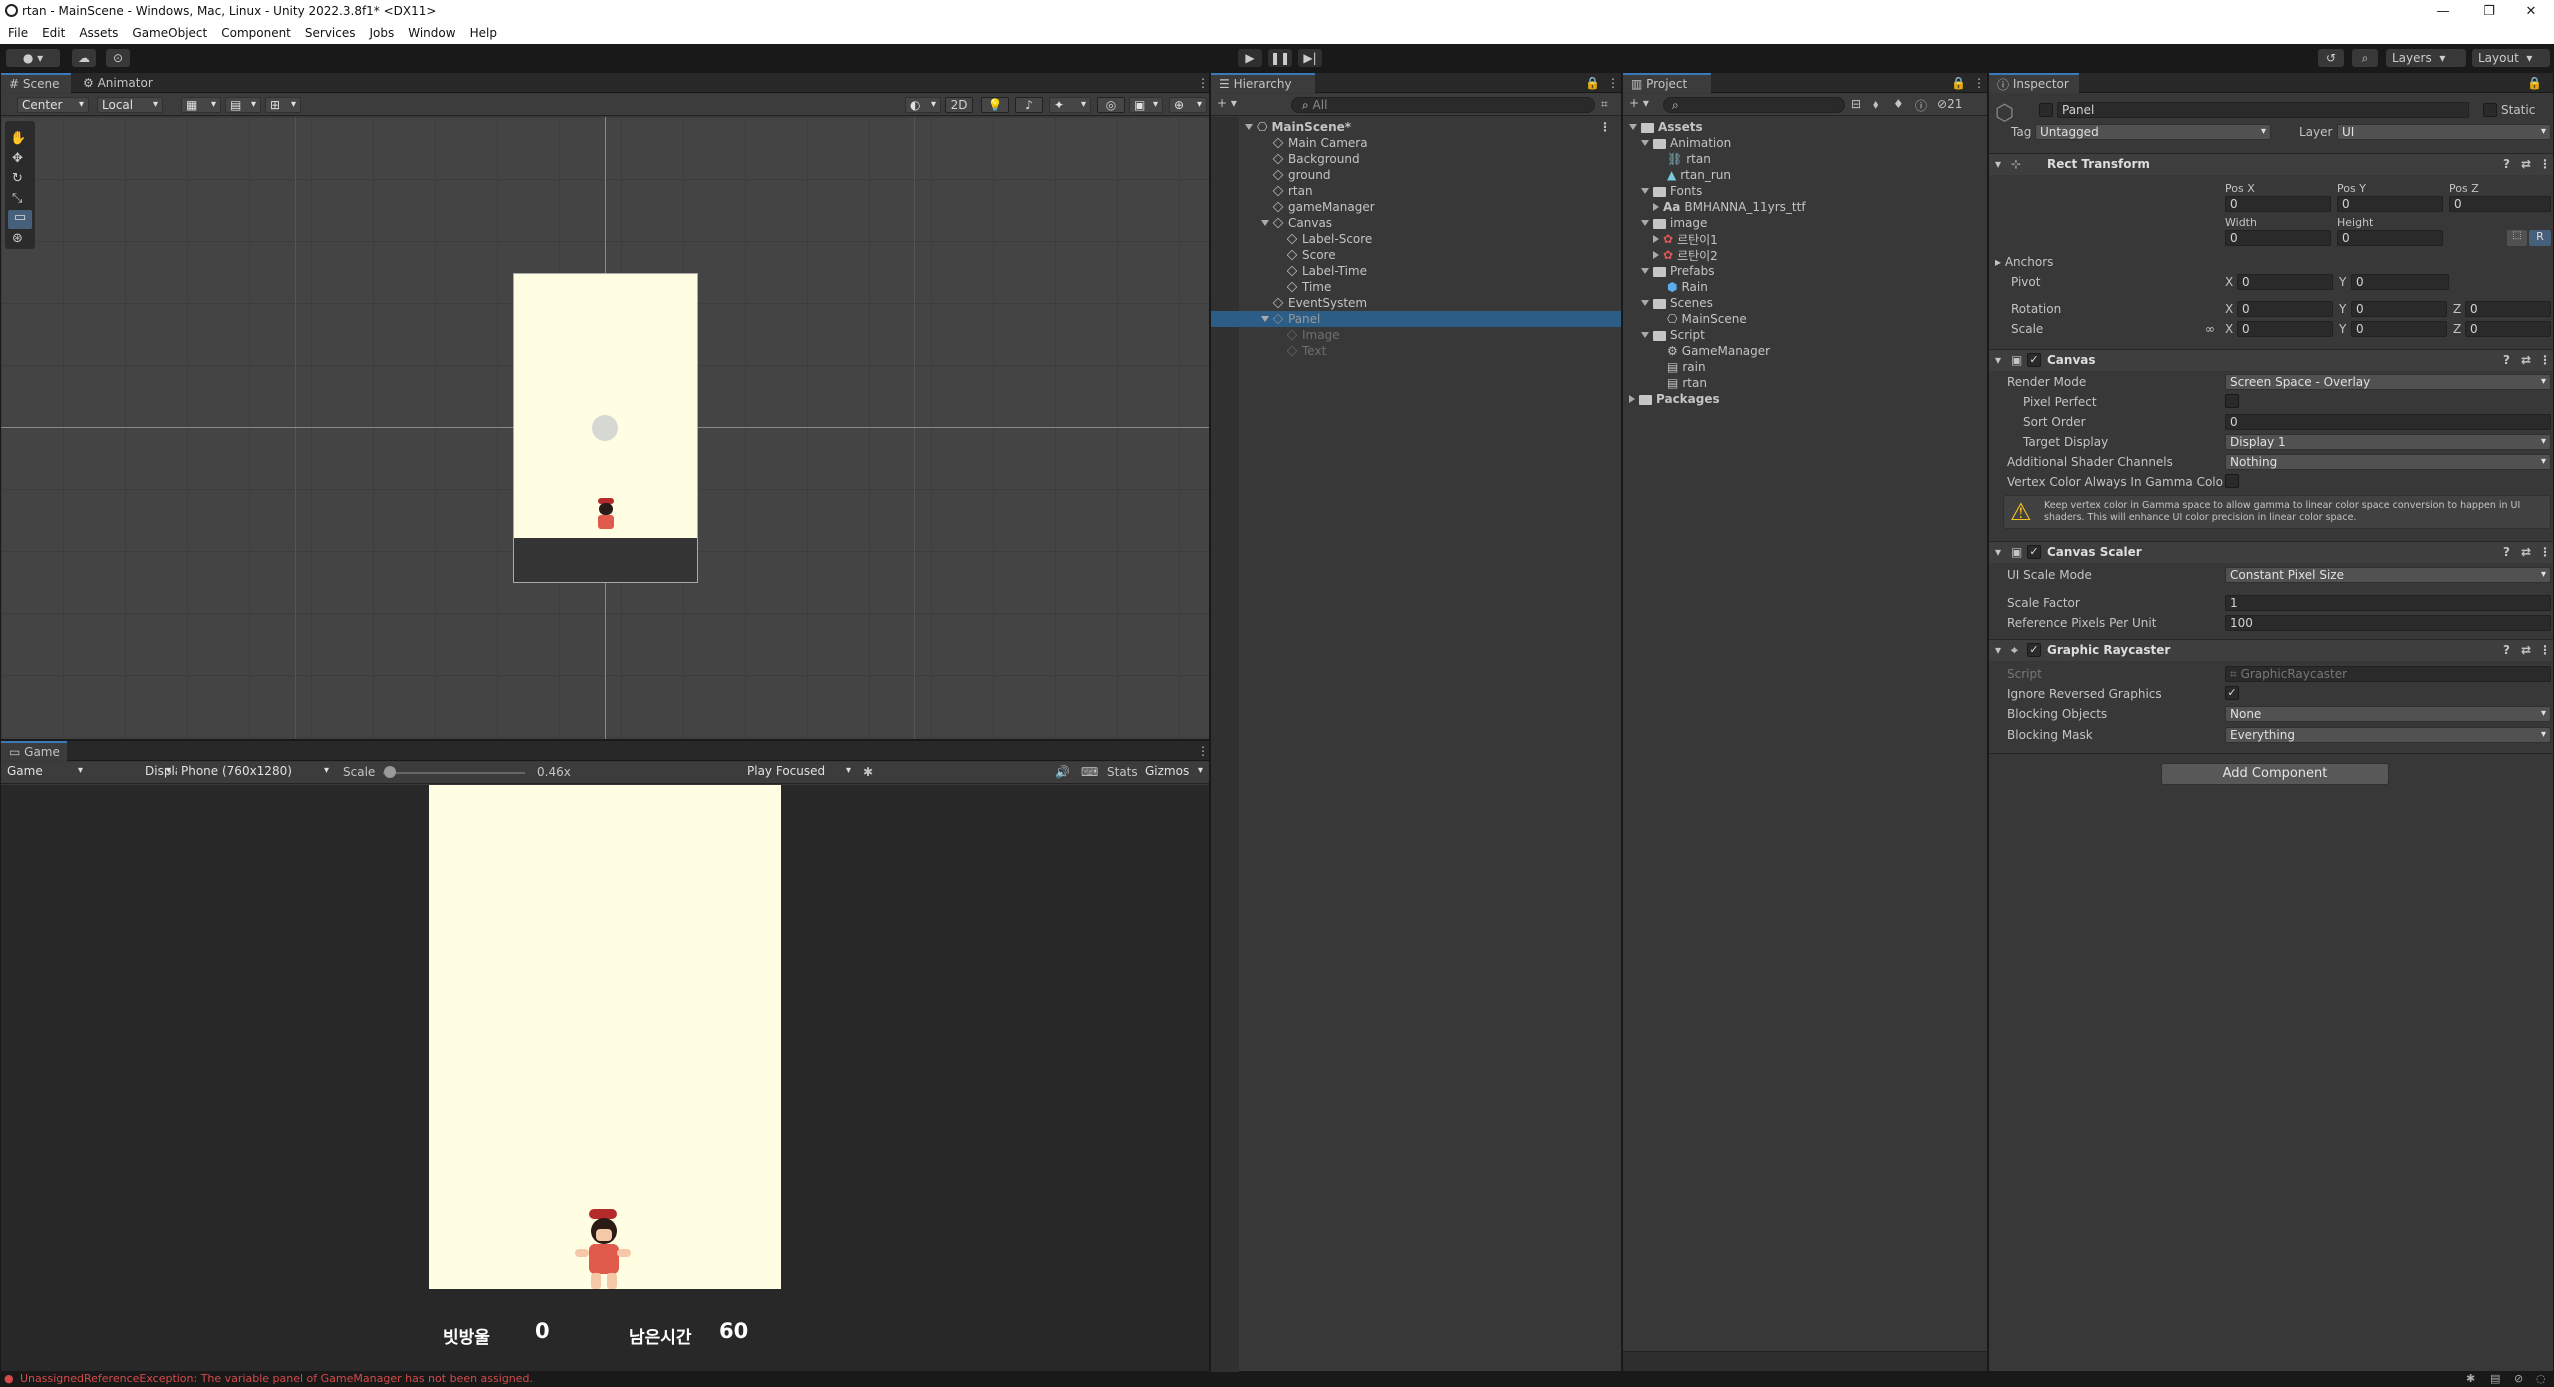 The height and width of the screenshot is (1387, 2554). Describe the element at coordinates (1416, 191) in the screenshot. I see `hierarchy-item-rtan: rtan` at that location.